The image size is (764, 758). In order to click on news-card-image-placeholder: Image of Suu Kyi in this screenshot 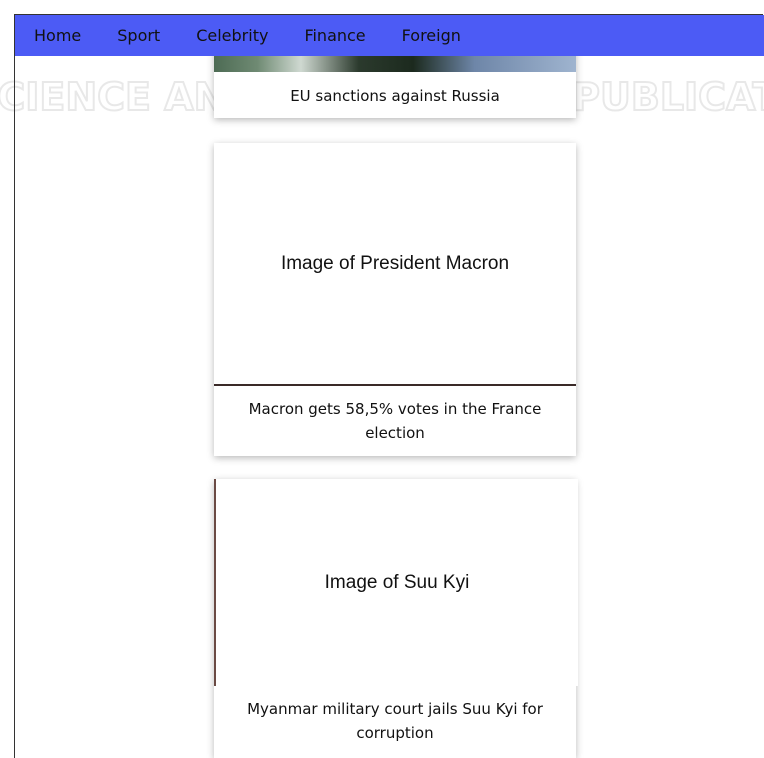, I will do `click(396, 582)`.